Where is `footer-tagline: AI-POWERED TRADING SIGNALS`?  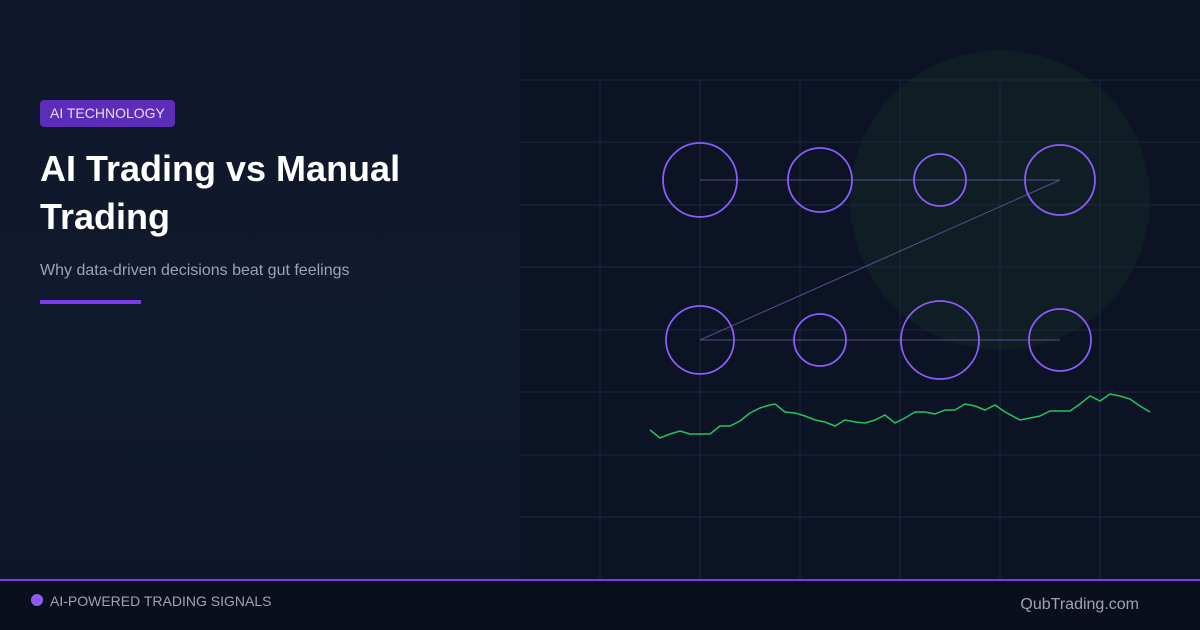 footer-tagline: AI-POWERED TRADING SIGNALS is located at coordinates (161, 601).